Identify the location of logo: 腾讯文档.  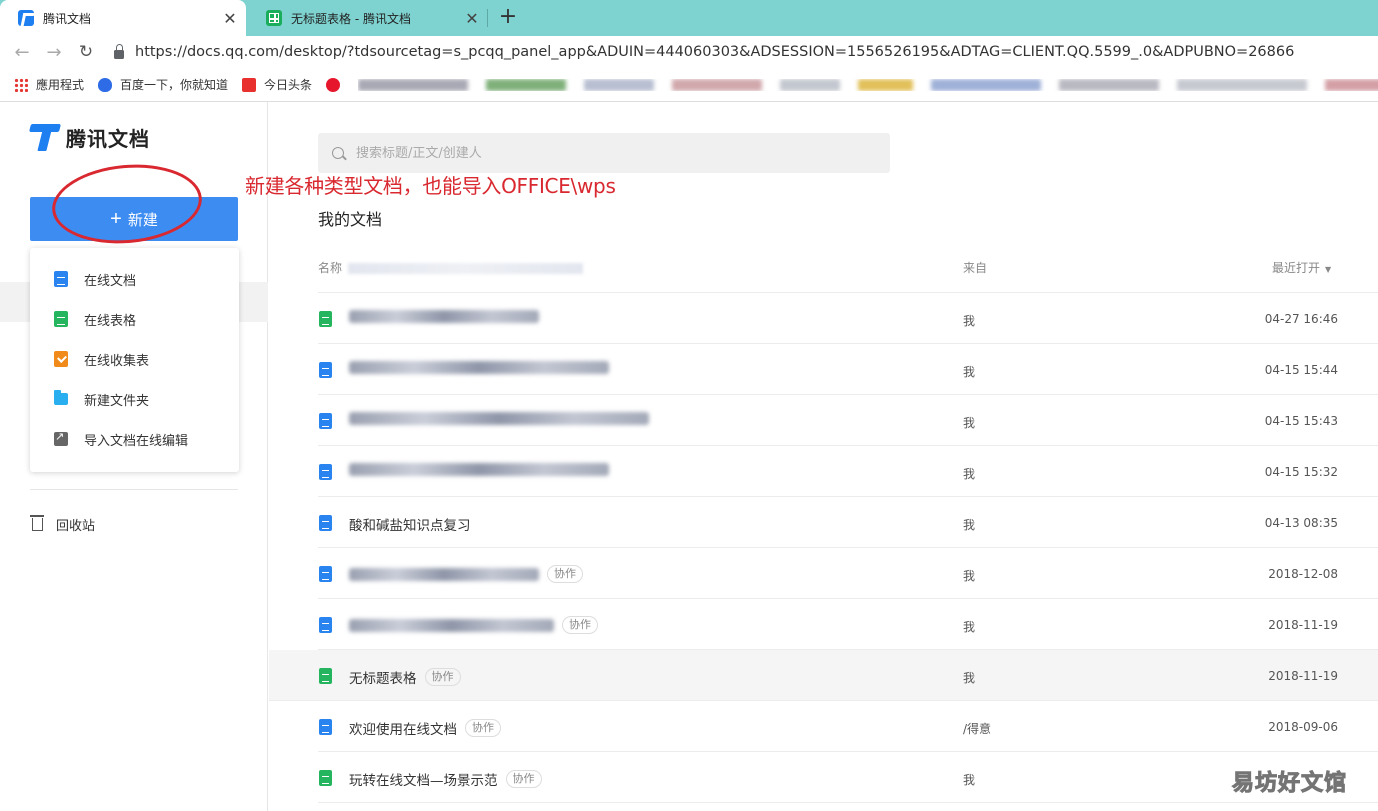
(90, 137).